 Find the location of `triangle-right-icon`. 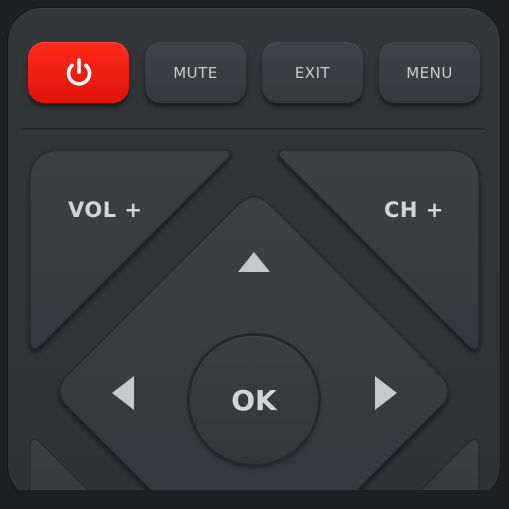

triangle-right-icon is located at coordinates (386, 393).